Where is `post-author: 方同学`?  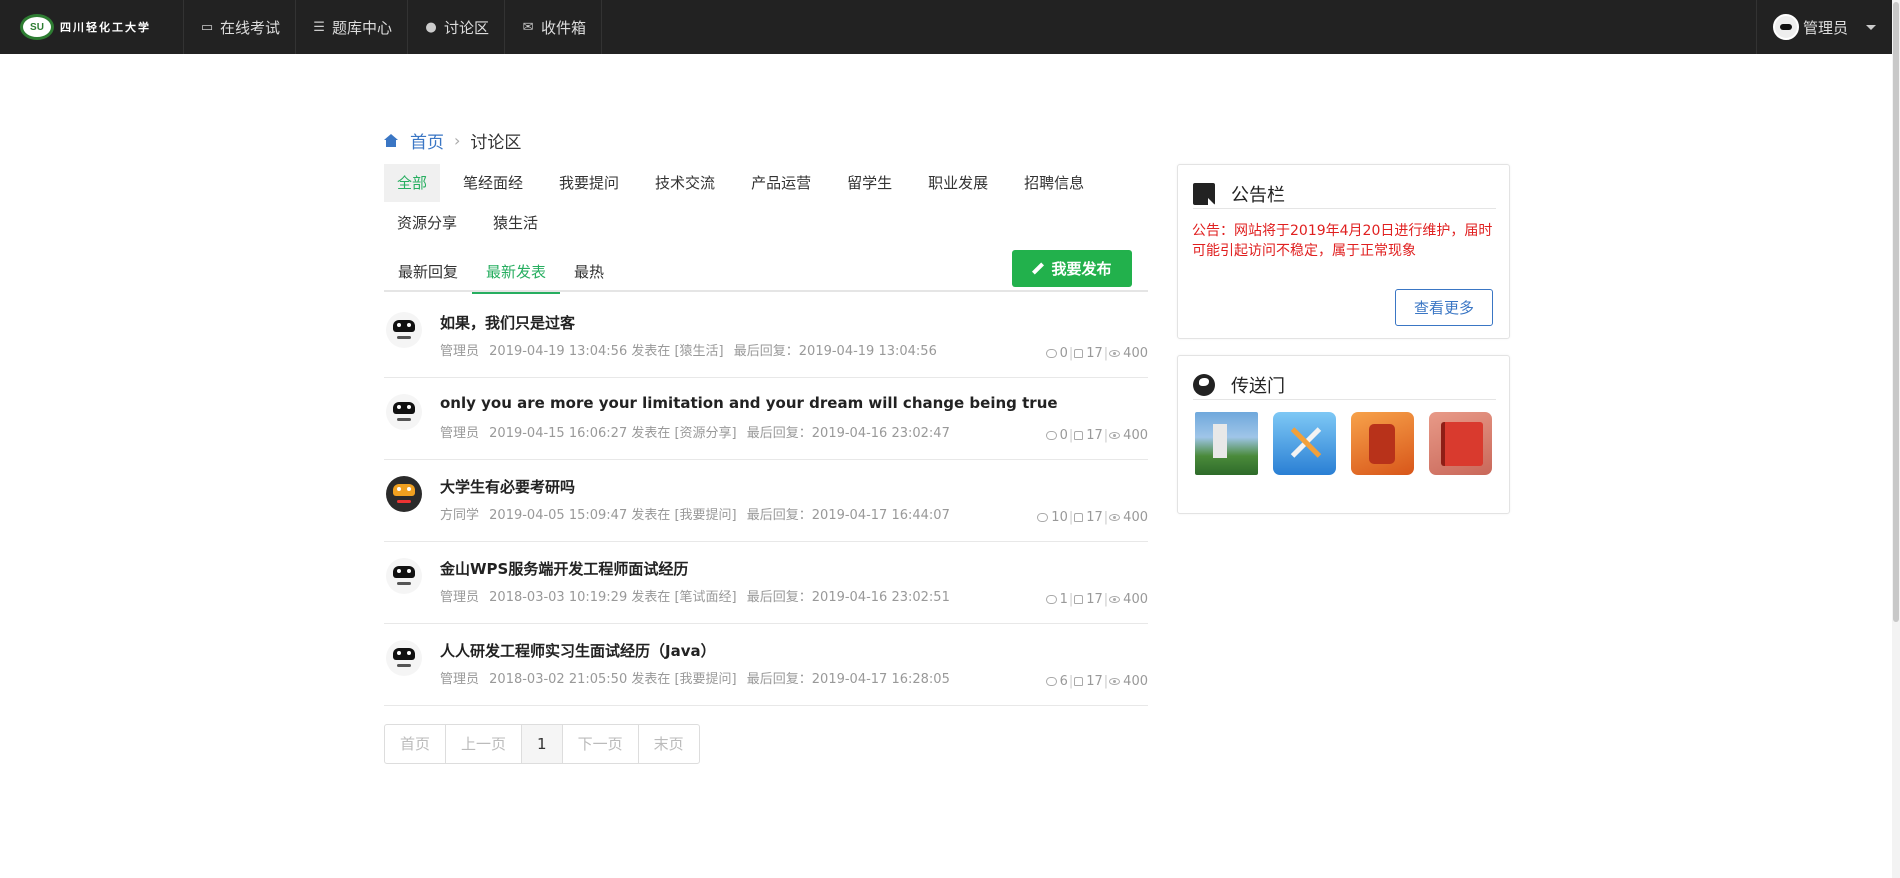 post-author: 方同学 is located at coordinates (459, 515).